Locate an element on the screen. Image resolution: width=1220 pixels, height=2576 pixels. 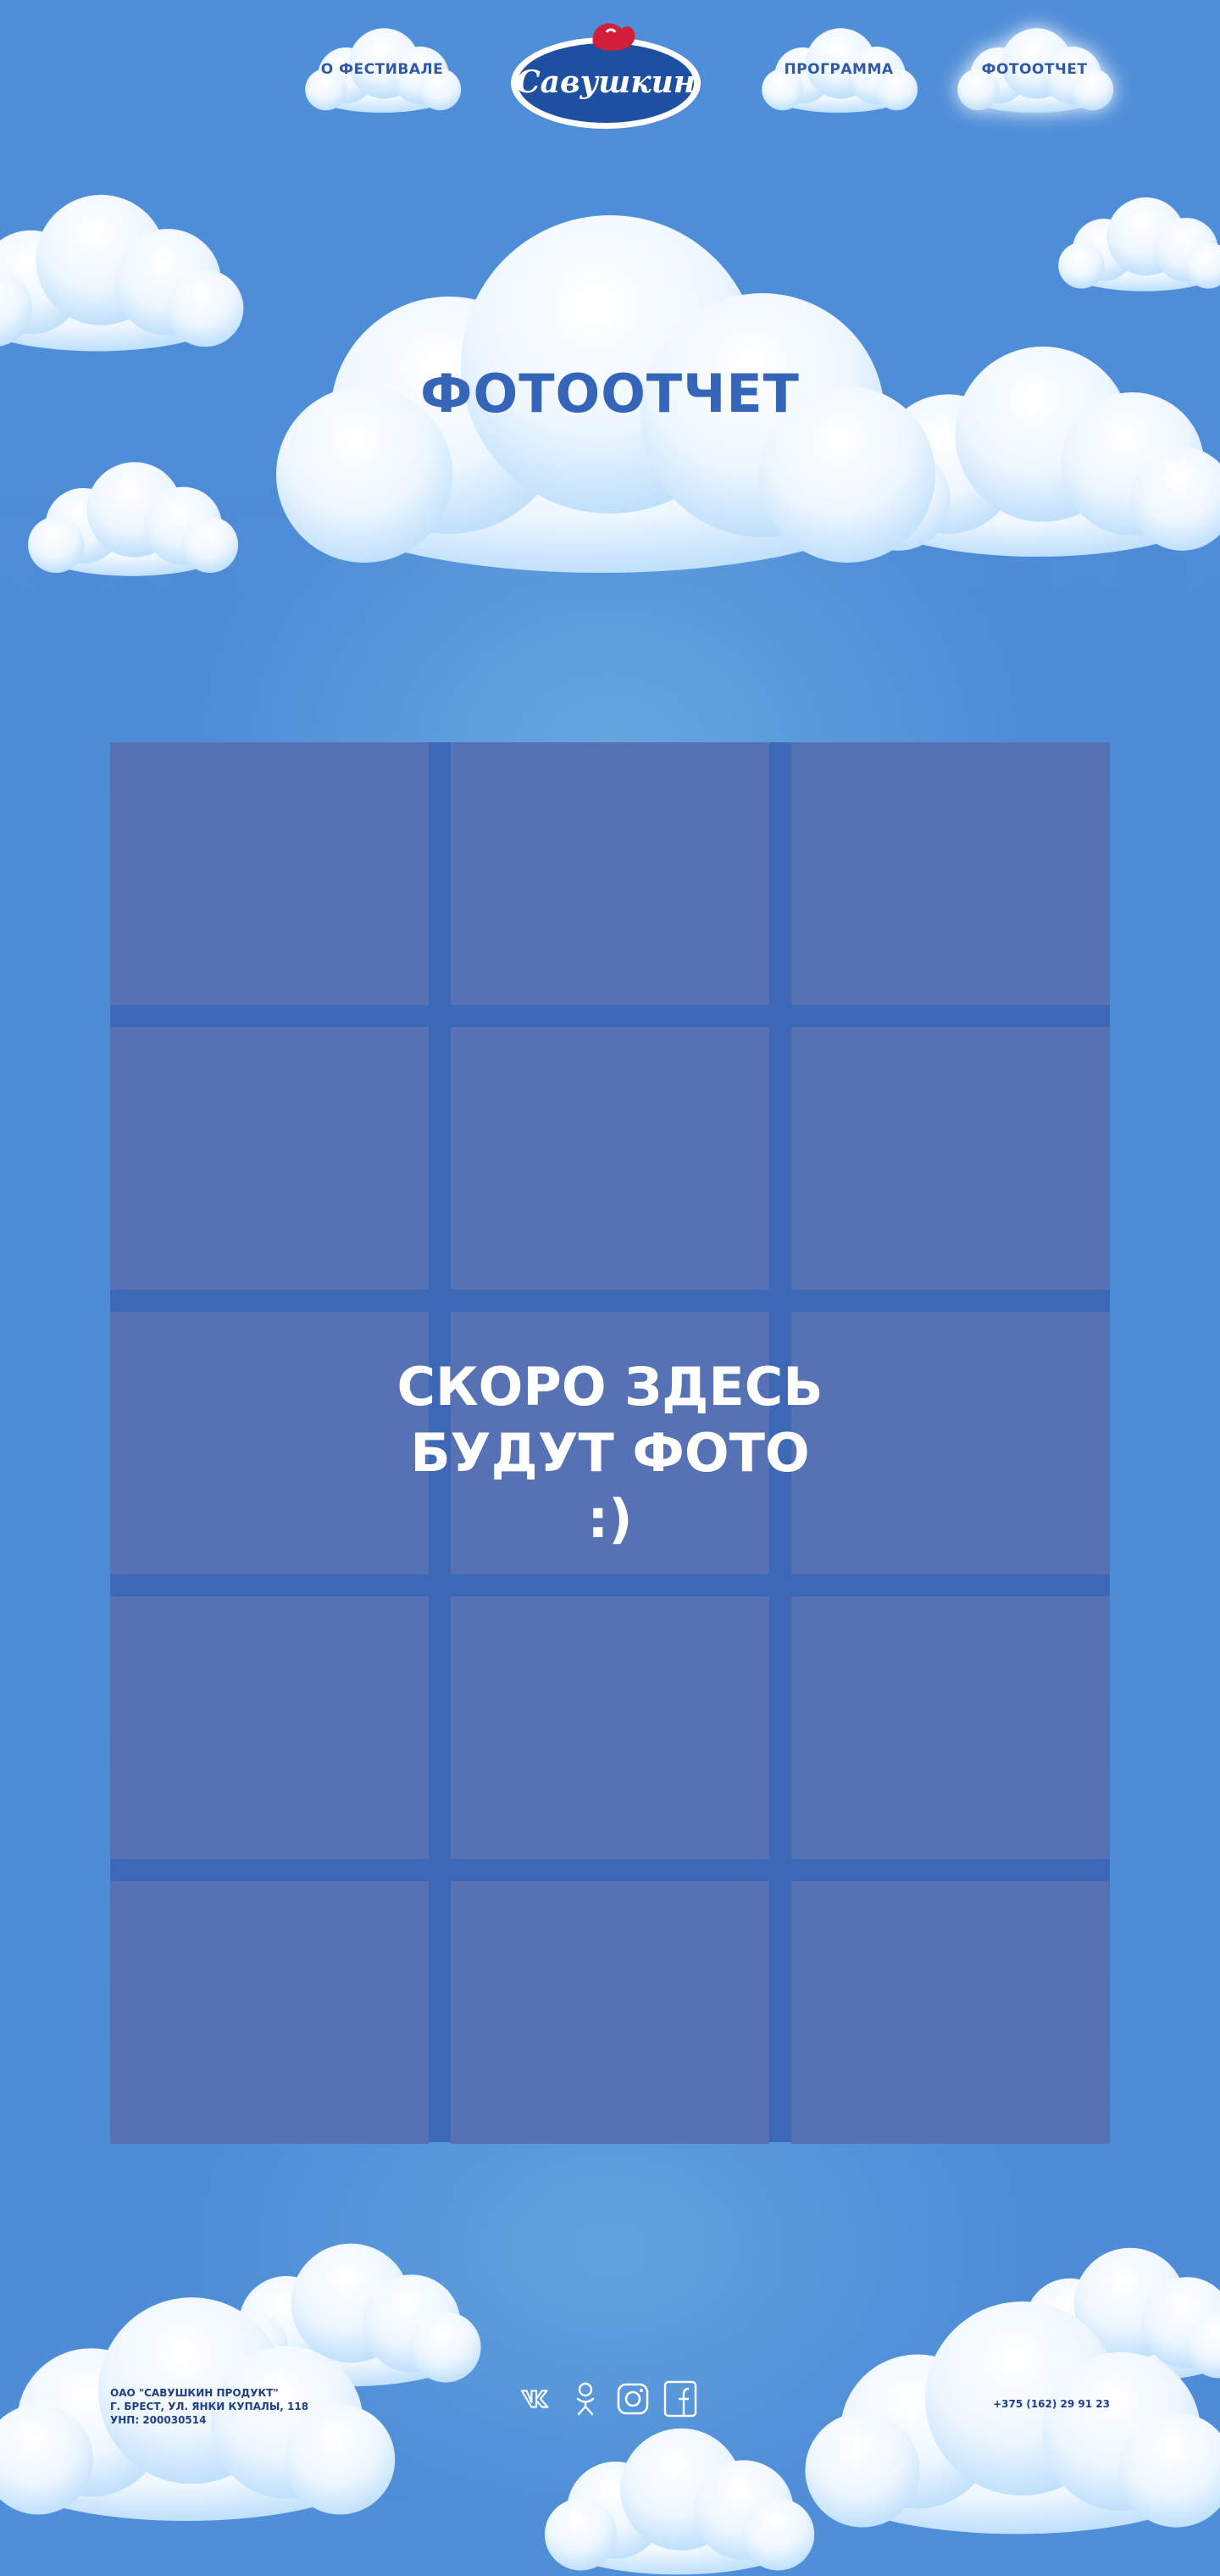
page-title: ФОТООТЧЕТ is located at coordinates (610, 394).